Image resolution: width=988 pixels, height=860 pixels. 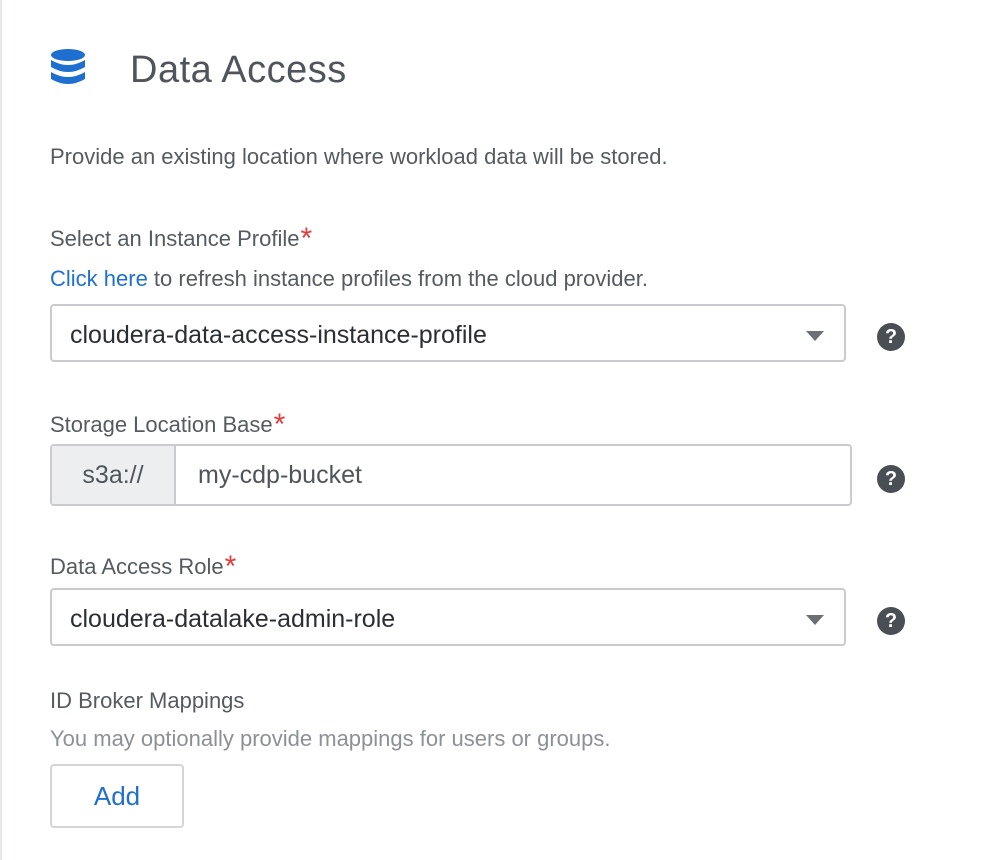 What do you see at coordinates (137, 566) in the screenshot?
I see `data-access-role-label-text: Data Access Role` at bounding box center [137, 566].